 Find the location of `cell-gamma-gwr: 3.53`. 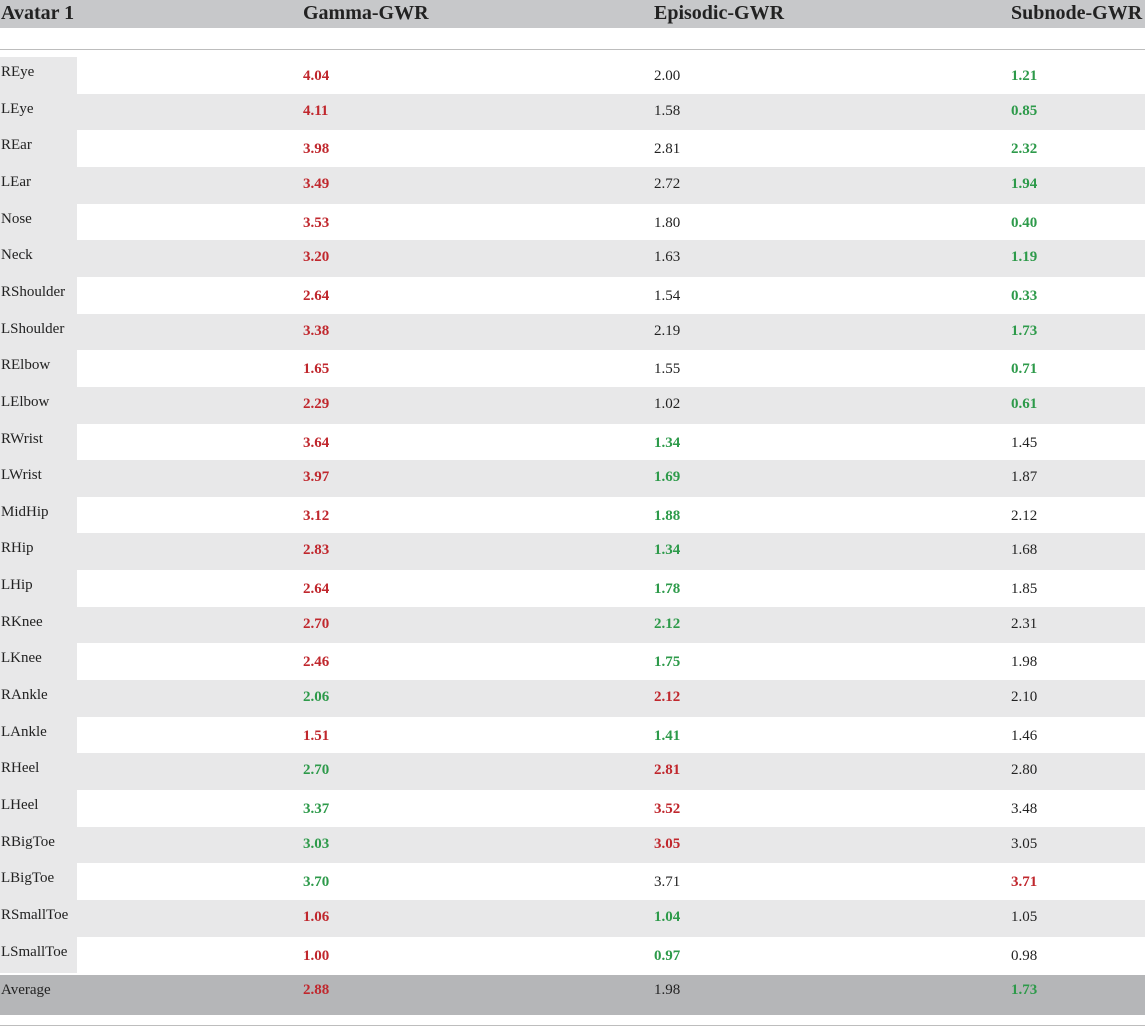

cell-gamma-gwr: 3.53 is located at coordinates (316, 223).